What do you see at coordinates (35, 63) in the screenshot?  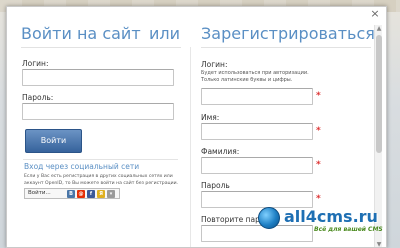 I see `login-label: Логин:` at bounding box center [35, 63].